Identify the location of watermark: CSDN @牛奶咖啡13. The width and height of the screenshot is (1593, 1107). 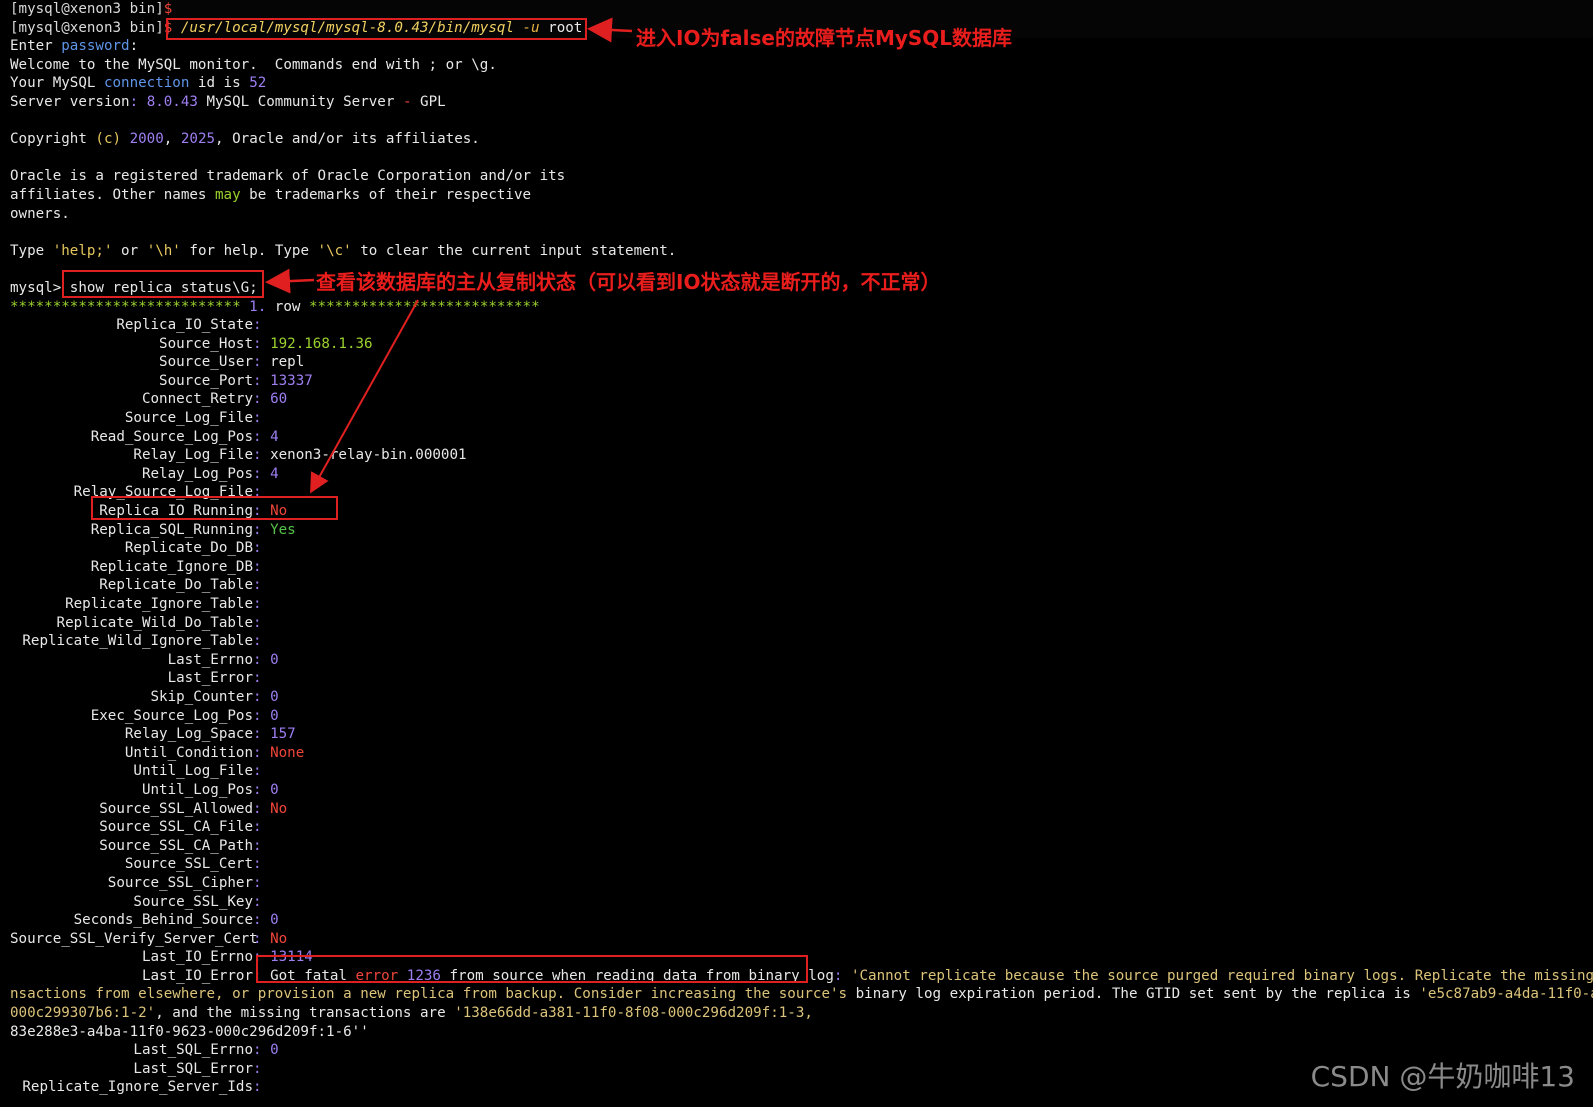
(1442, 1076).